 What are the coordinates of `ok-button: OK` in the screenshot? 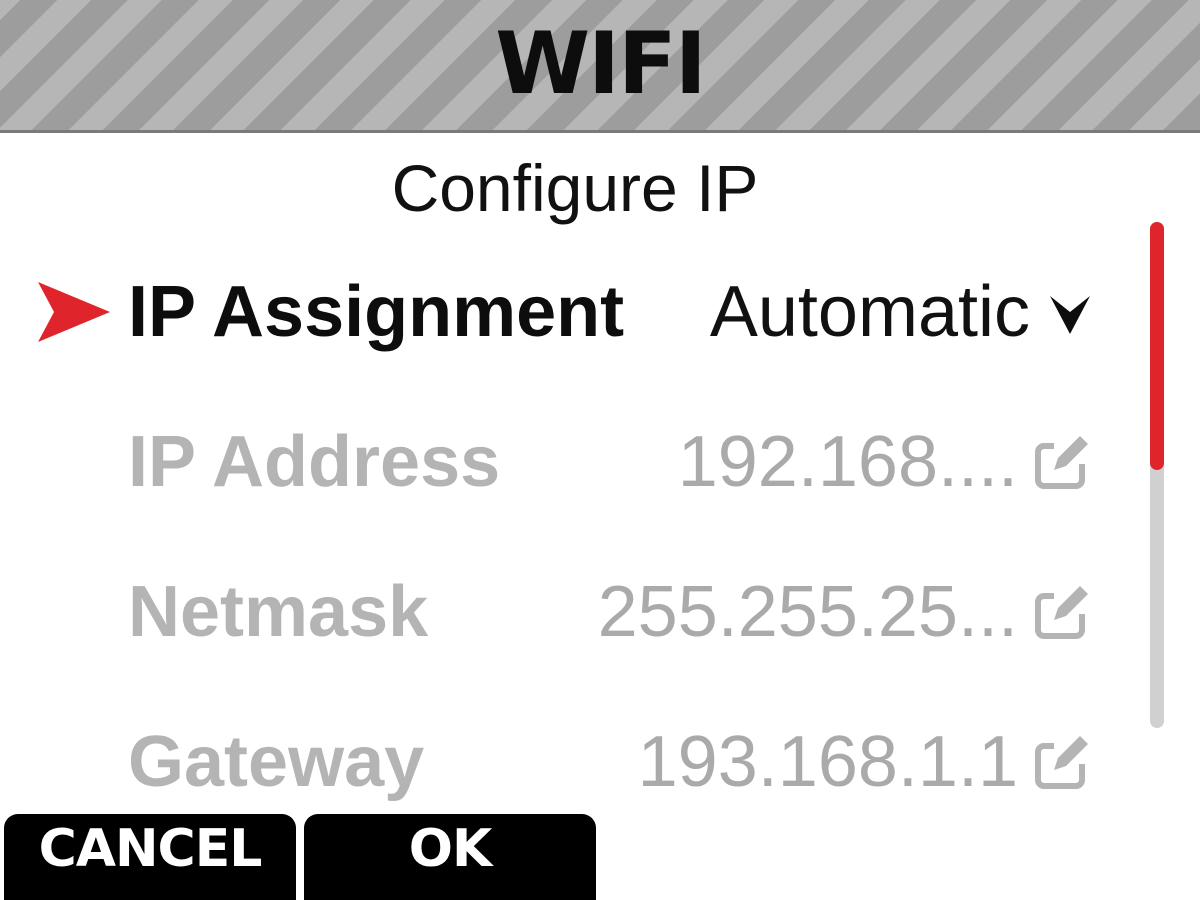 It's located at (450, 857).